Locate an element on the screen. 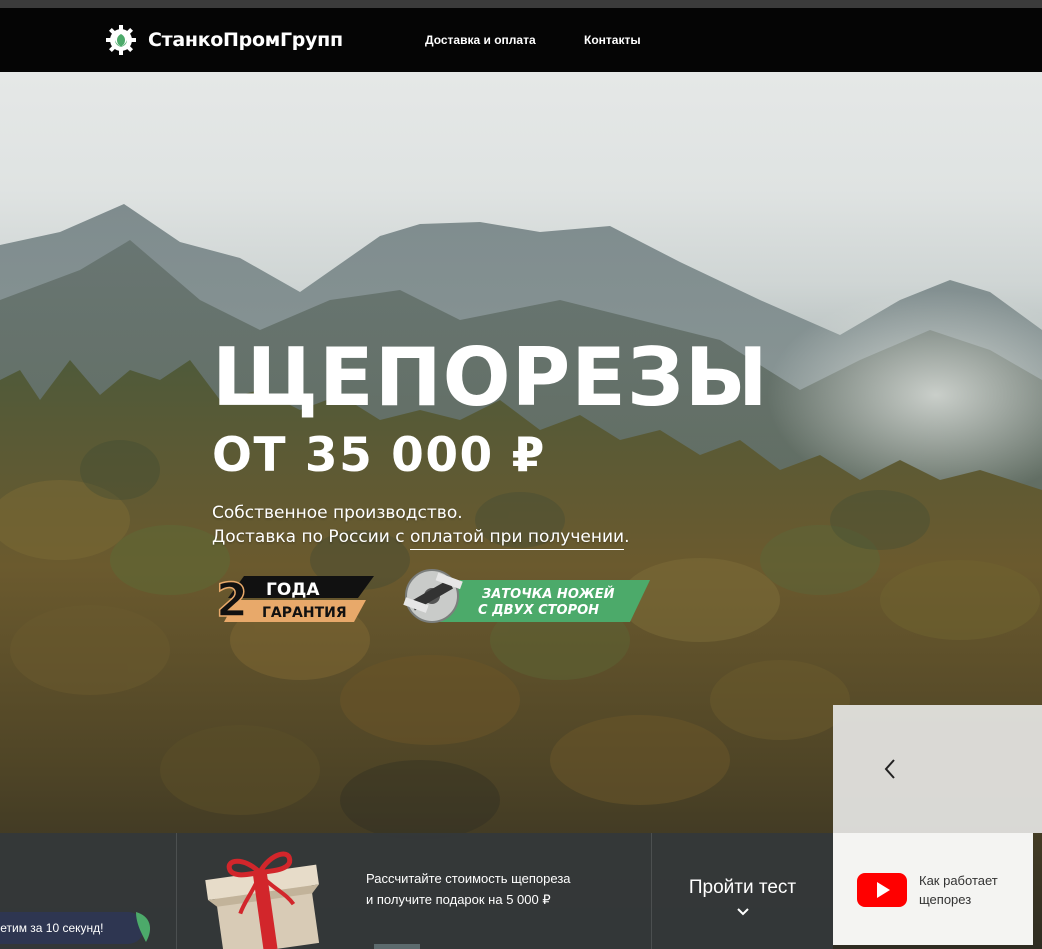 The image size is (1042, 949). subtitle-line-2-suffix: . is located at coordinates (627, 537).